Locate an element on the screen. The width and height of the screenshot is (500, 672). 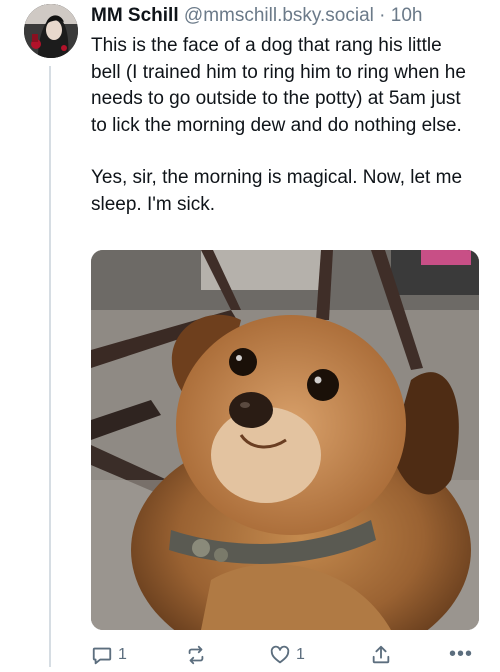
share-upload-icon is located at coordinates (381, 654).